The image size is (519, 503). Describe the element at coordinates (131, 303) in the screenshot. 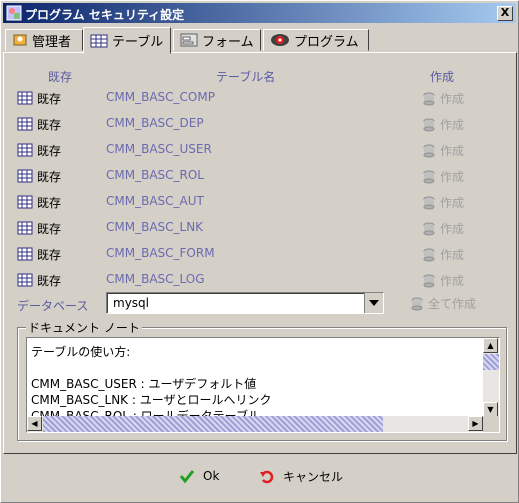

I see `database-select-value: mysql` at that location.